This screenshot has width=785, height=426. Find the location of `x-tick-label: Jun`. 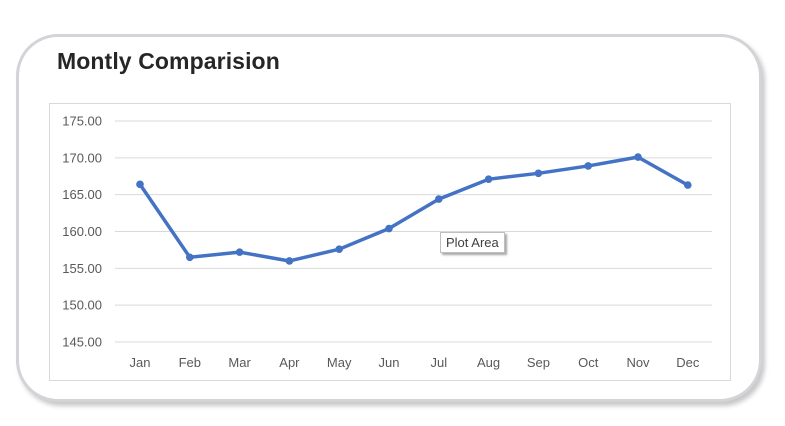

x-tick-label: Jun is located at coordinates (389, 362).